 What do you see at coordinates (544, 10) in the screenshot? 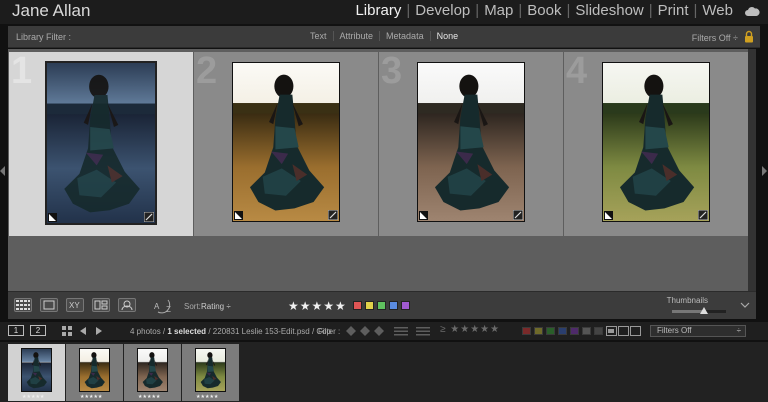
I see `module-book: Book` at bounding box center [544, 10].